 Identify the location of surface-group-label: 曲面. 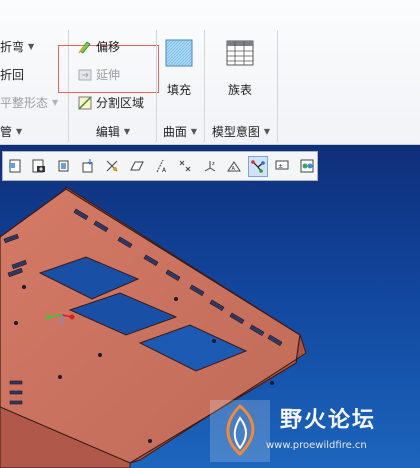
(174, 131).